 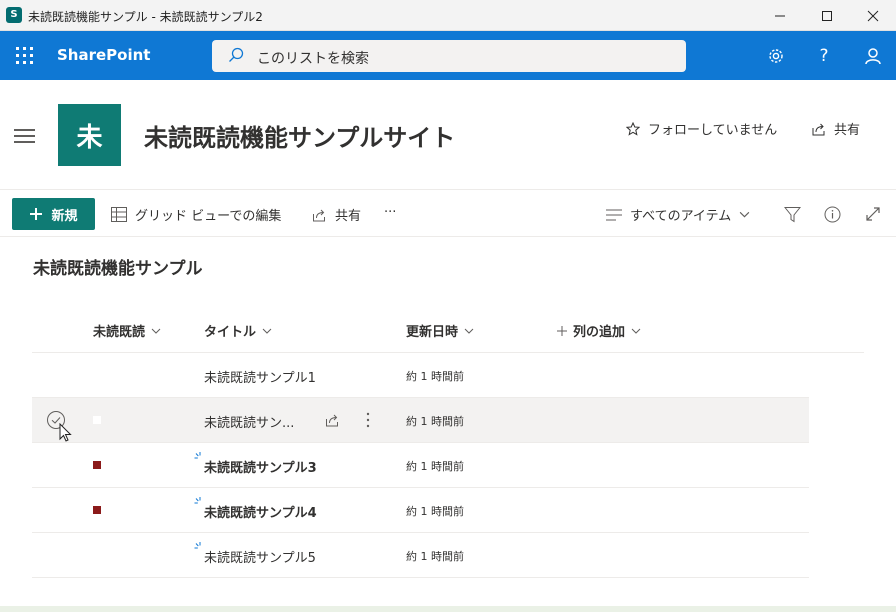 I want to click on follow-button: フォローしていません, so click(x=701, y=128).